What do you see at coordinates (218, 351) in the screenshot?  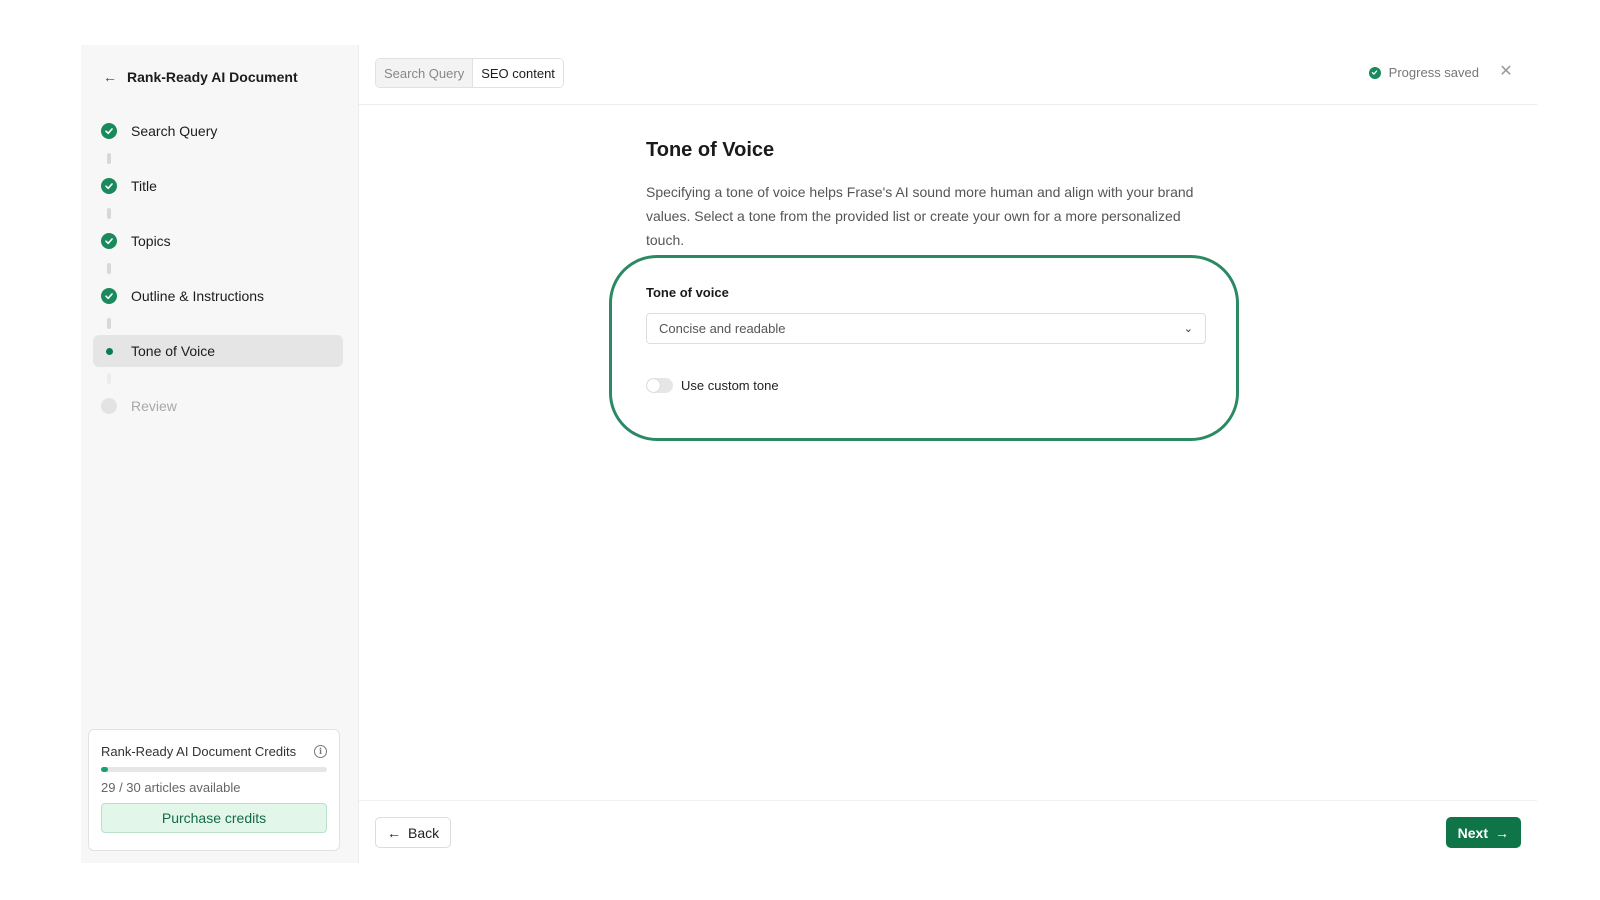 I see `step-tone-of-voice: Tone of Voice` at bounding box center [218, 351].